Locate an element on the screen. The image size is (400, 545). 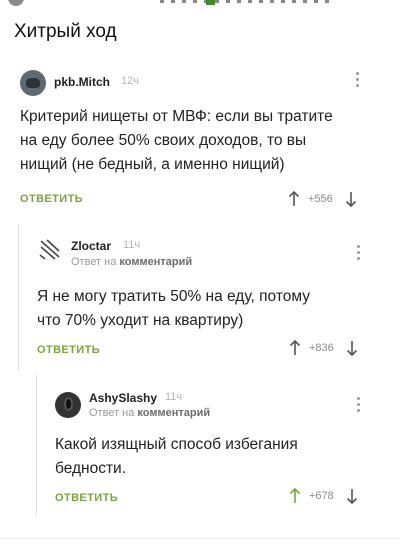
vote-controls: +836 is located at coordinates (323, 348).